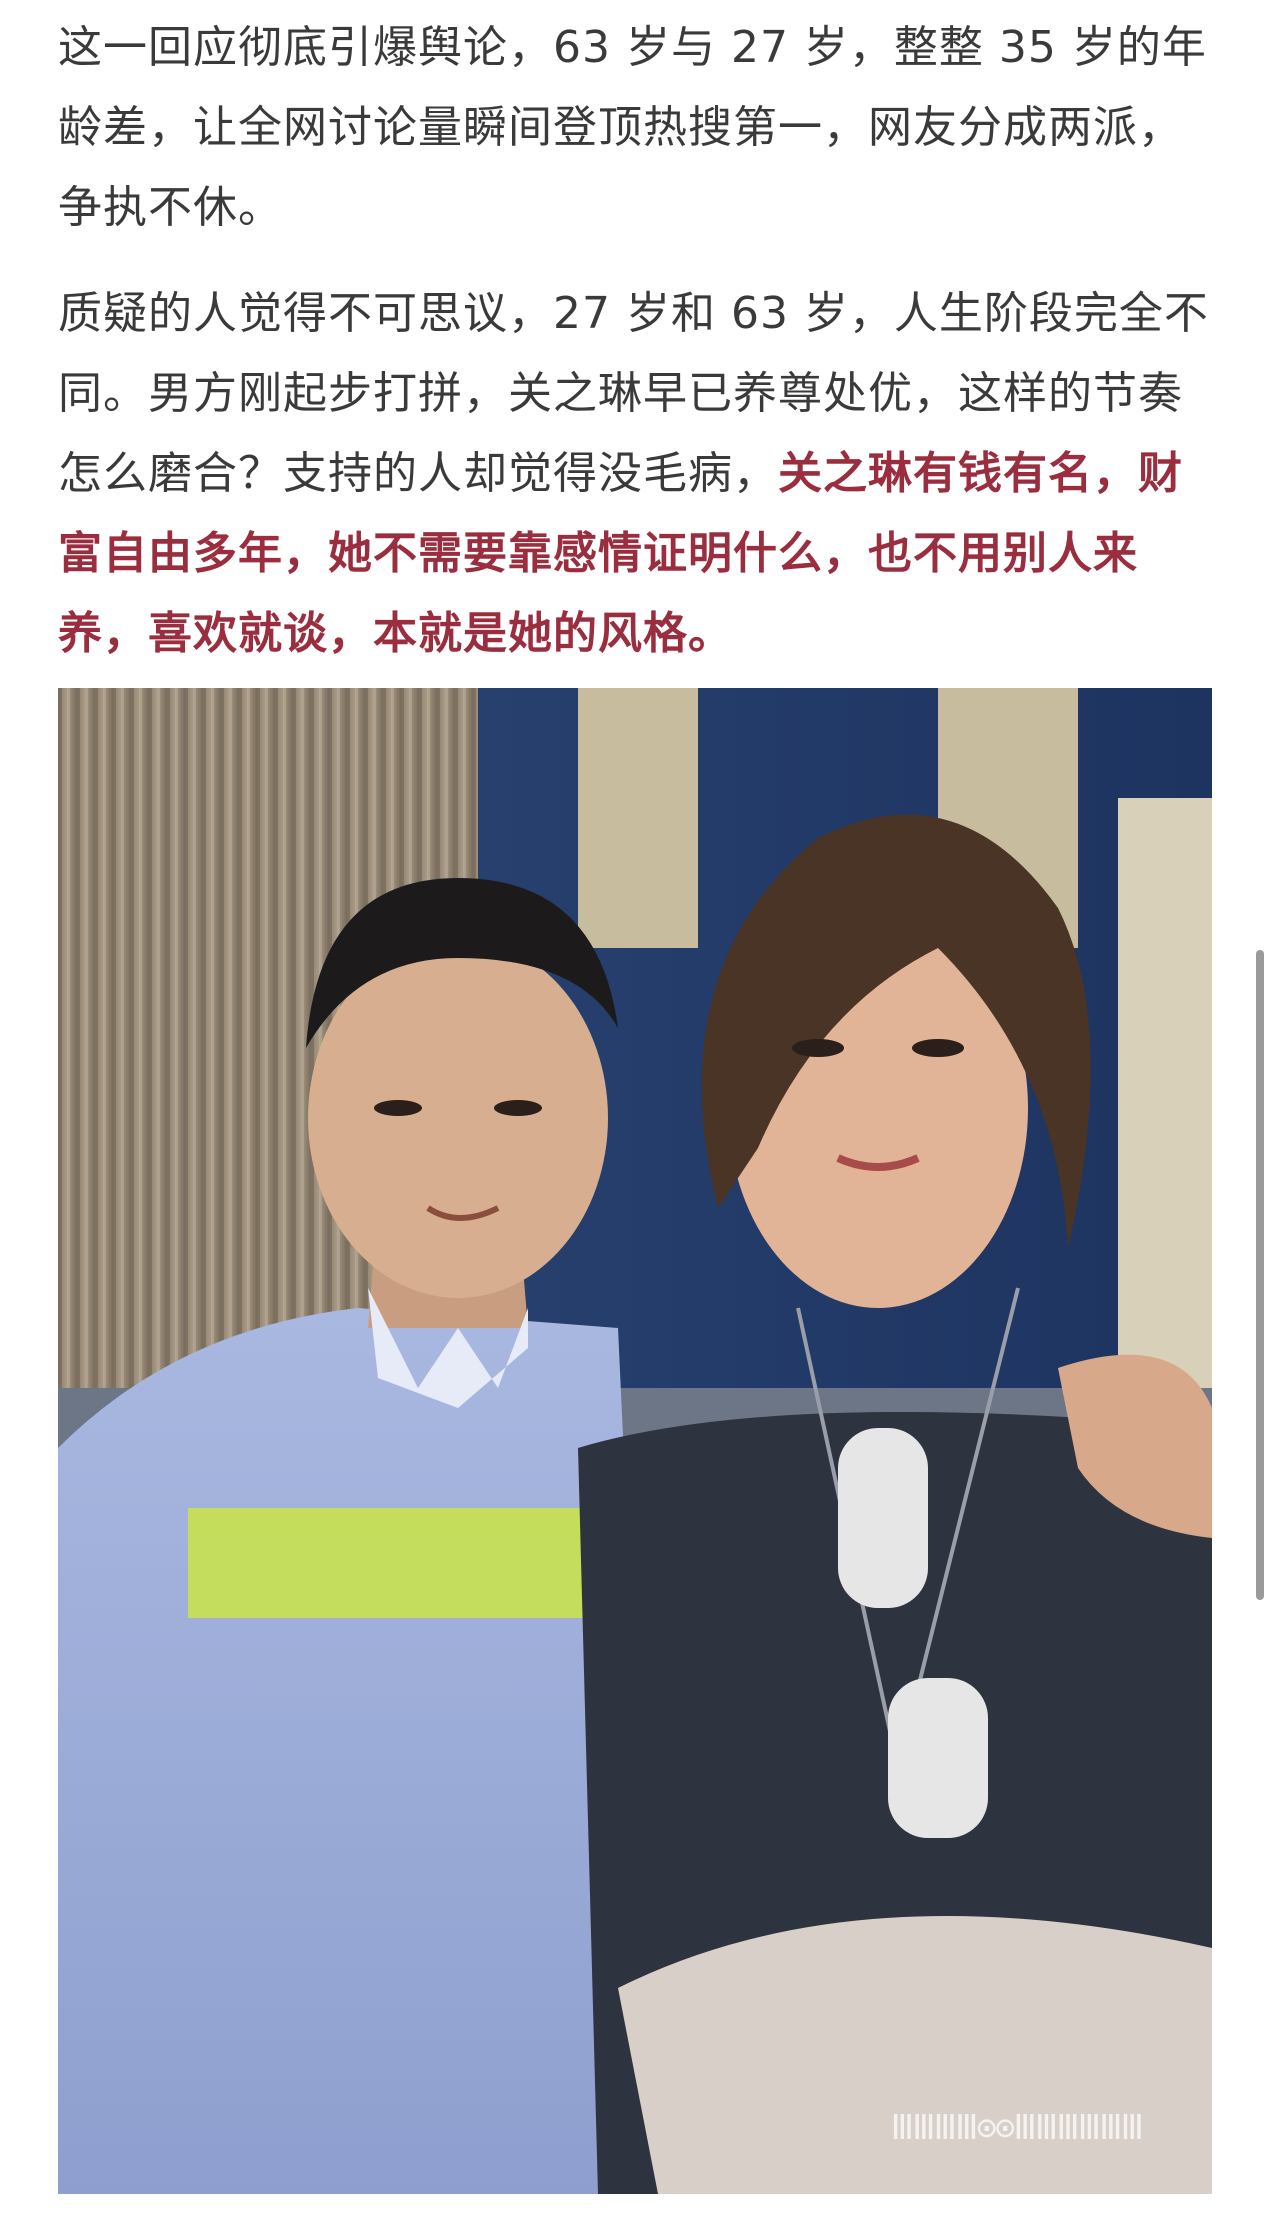  I want to click on image-watermark: ⅢⅢⅢⅢ⊙⊙ⅢⅢⅢⅢⅢⅢ, so click(1017, 2128).